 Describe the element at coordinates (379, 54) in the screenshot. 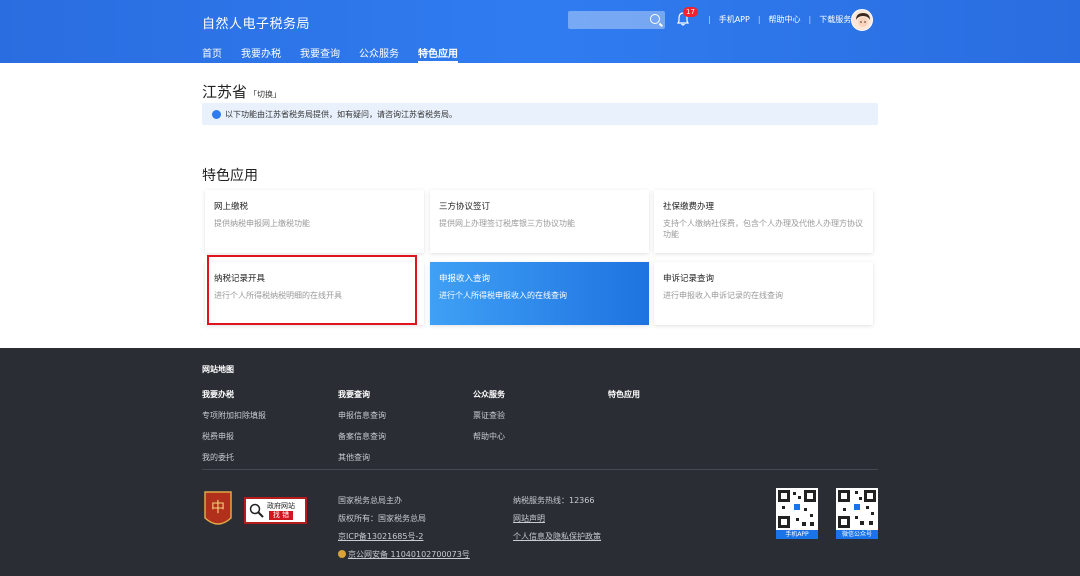

I see `nav-public-service: 公众服务` at that location.